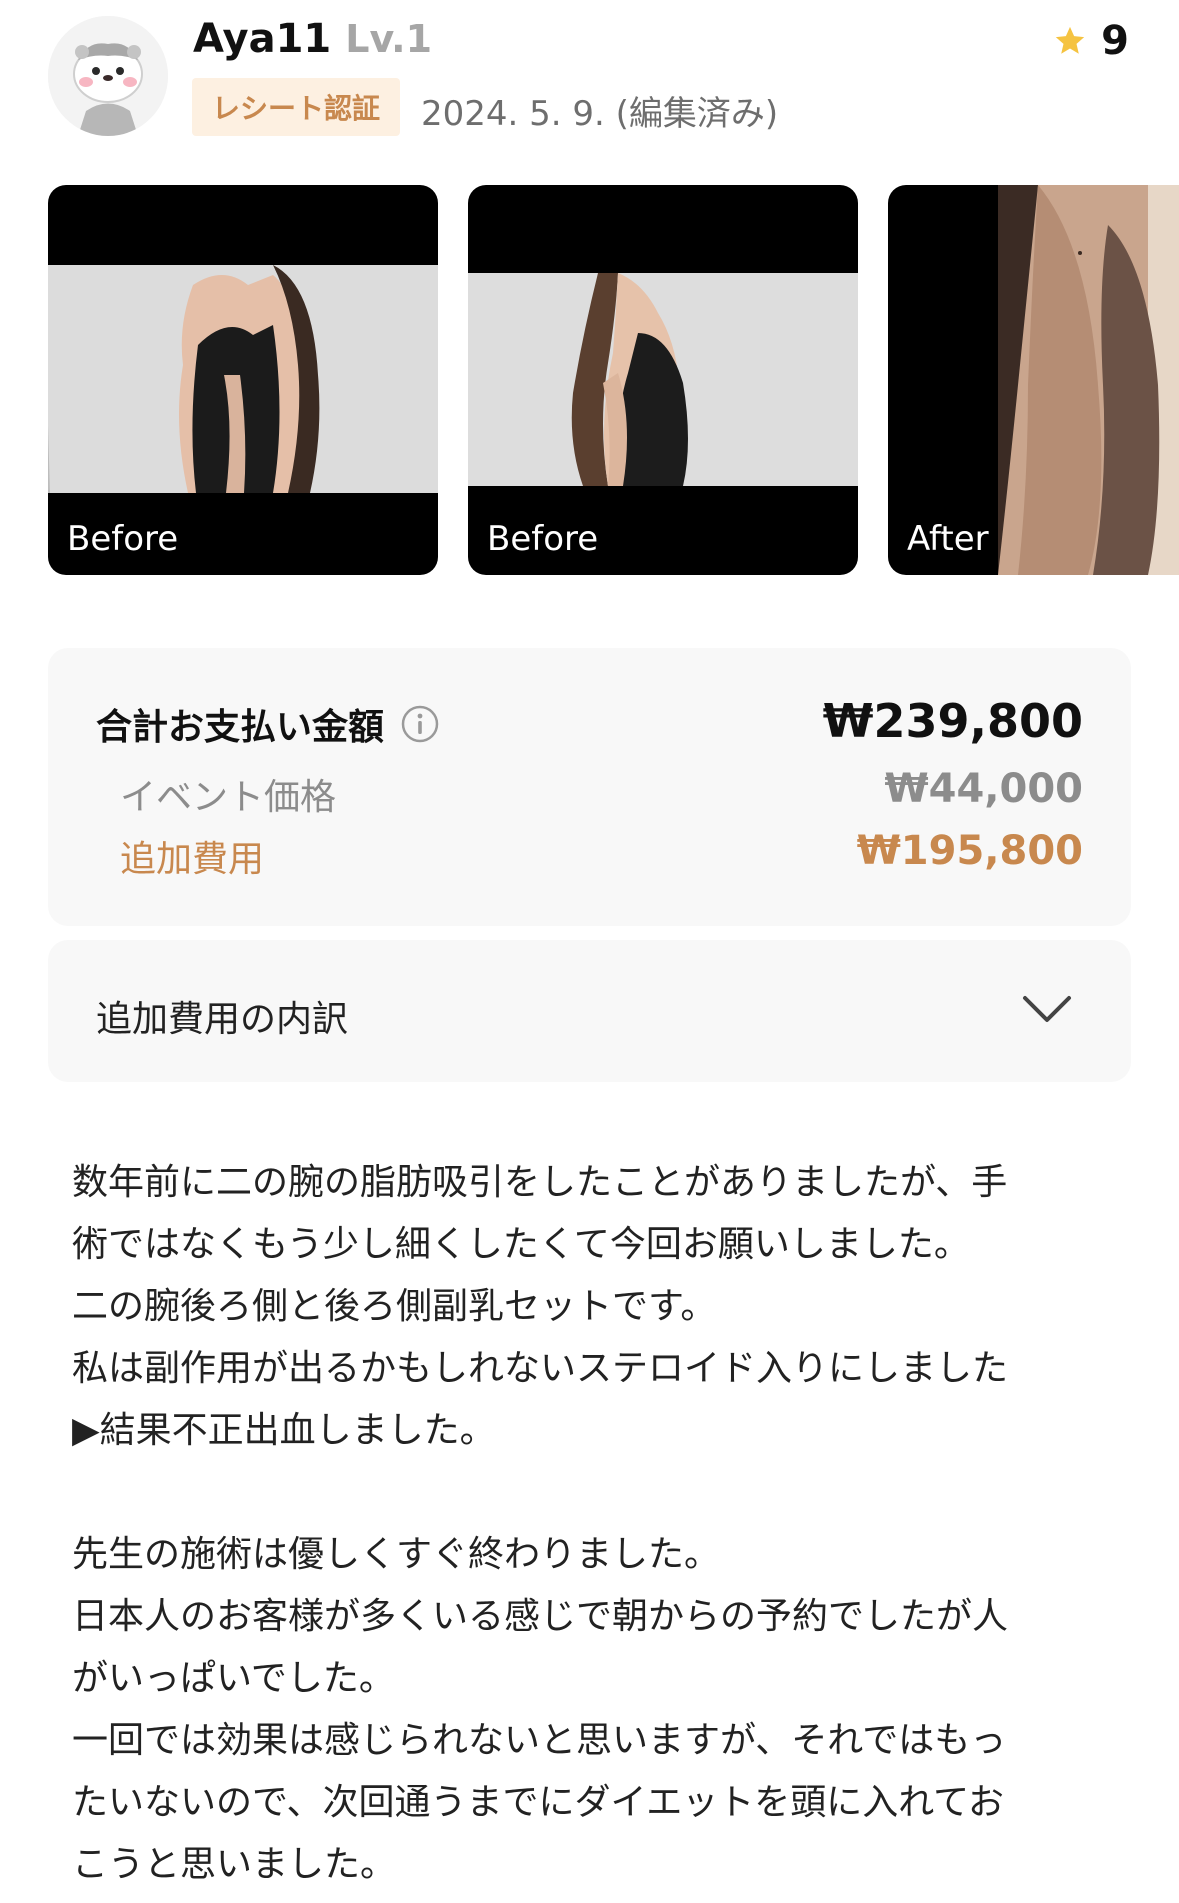  Describe the element at coordinates (394, 1306) in the screenshot. I see `review-line: 二の腕後ろ側と後ろ側副乳セットです。` at that location.